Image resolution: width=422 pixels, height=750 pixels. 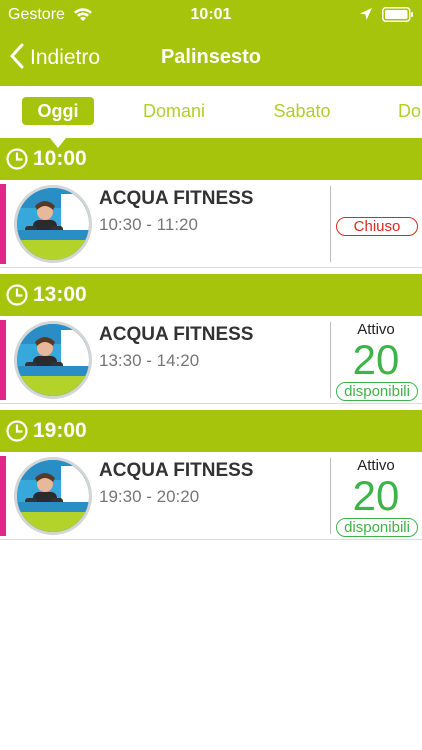 I want to click on status-badge-closed: Chiuso, so click(x=377, y=226).